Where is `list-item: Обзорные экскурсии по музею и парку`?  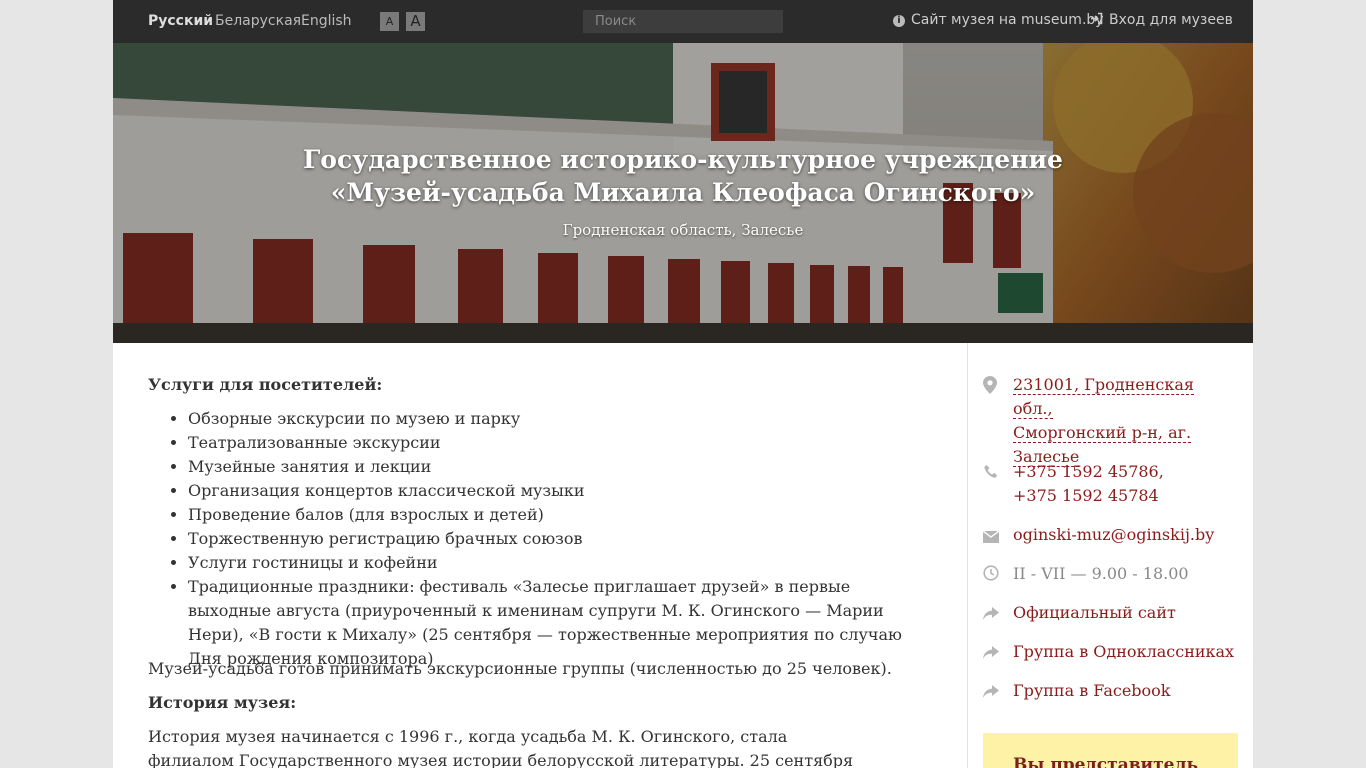 list-item: Обзорные экскурсии по музею и парку is located at coordinates (563, 419).